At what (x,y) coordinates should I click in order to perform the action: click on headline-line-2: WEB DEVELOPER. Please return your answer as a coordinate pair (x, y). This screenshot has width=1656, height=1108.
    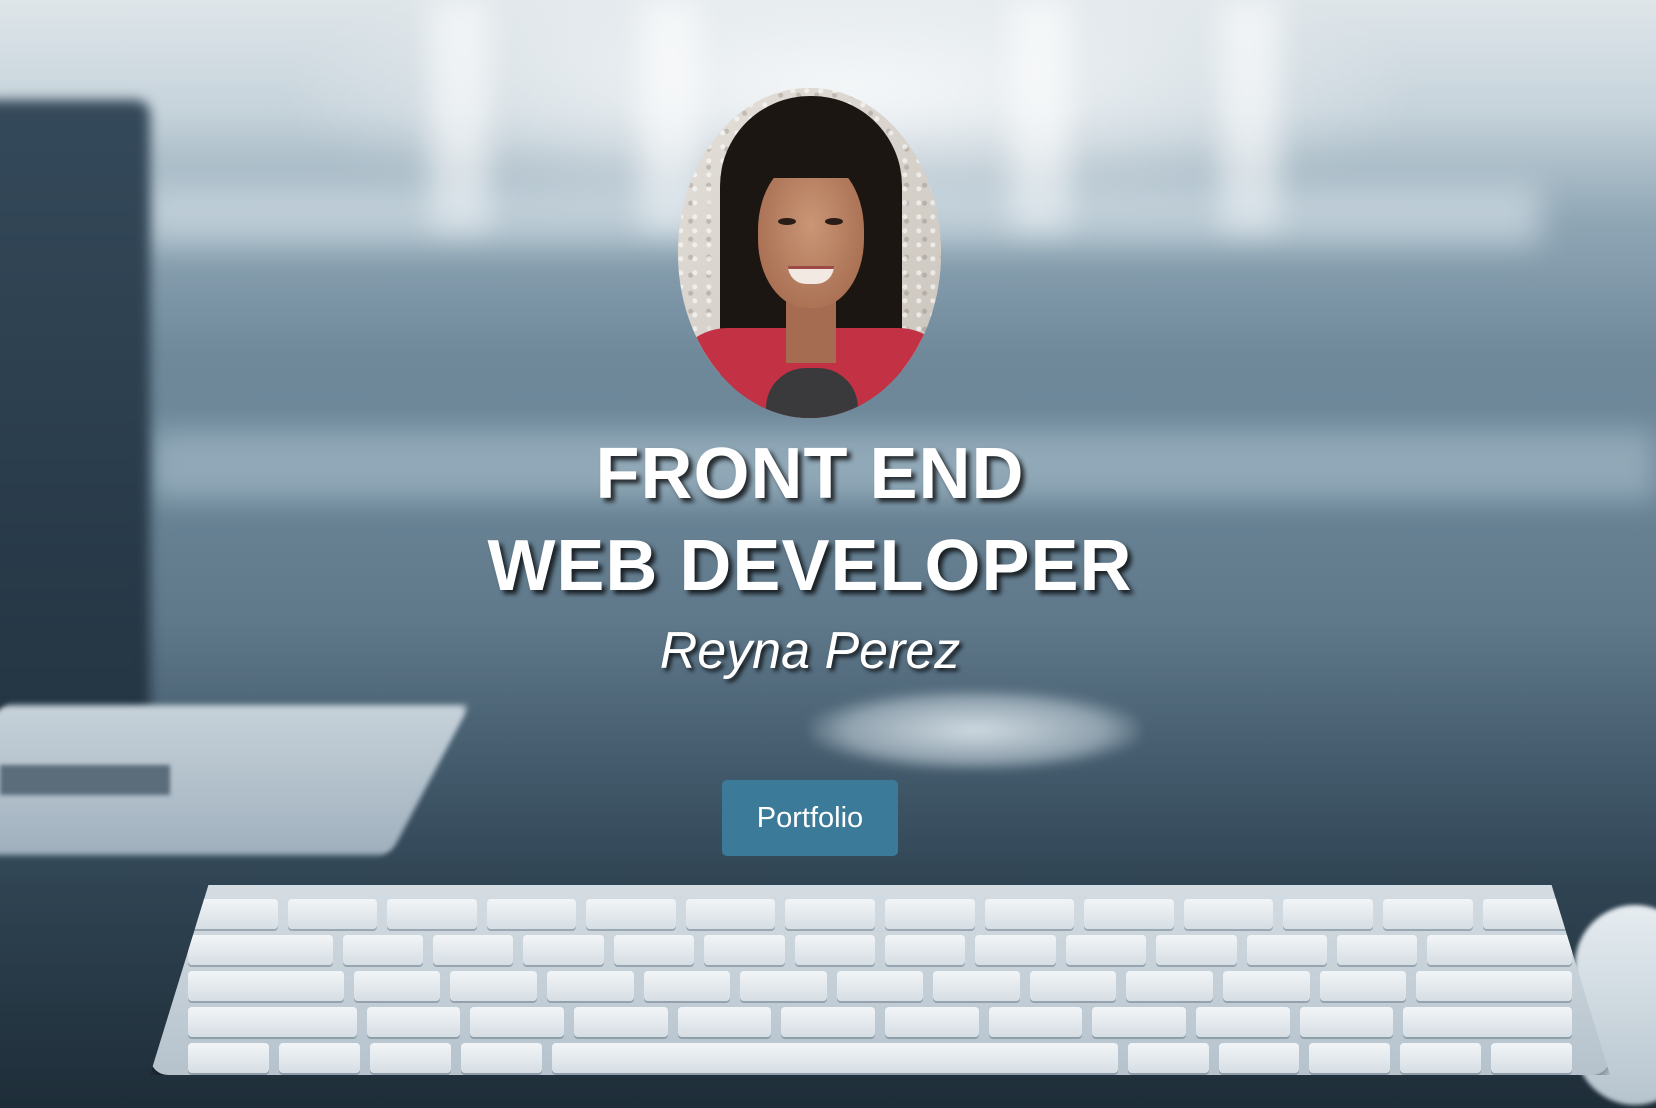
    Looking at the image, I should click on (810, 566).